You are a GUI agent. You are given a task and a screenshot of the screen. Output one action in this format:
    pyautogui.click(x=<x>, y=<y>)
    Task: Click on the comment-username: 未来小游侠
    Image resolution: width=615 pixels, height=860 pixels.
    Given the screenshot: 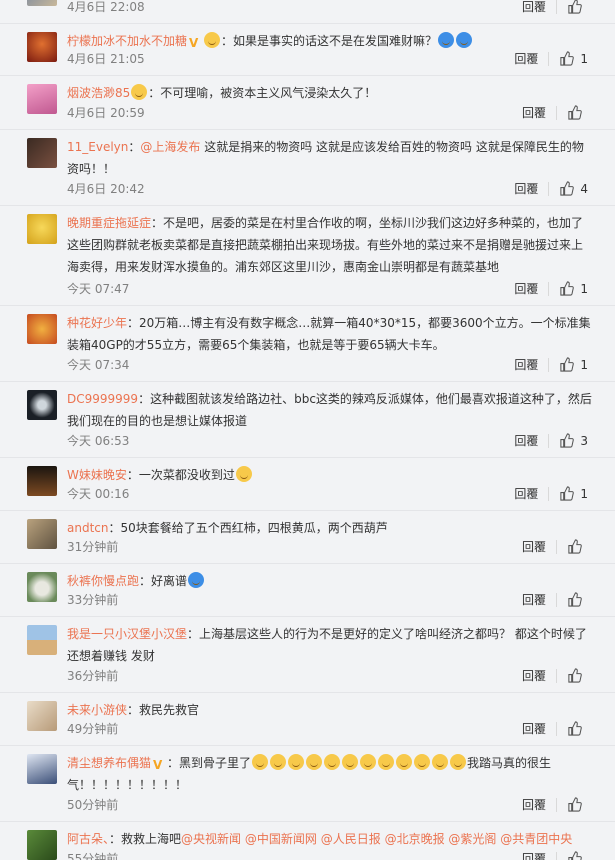 What is the action you would take?
    pyautogui.click(x=97, y=710)
    